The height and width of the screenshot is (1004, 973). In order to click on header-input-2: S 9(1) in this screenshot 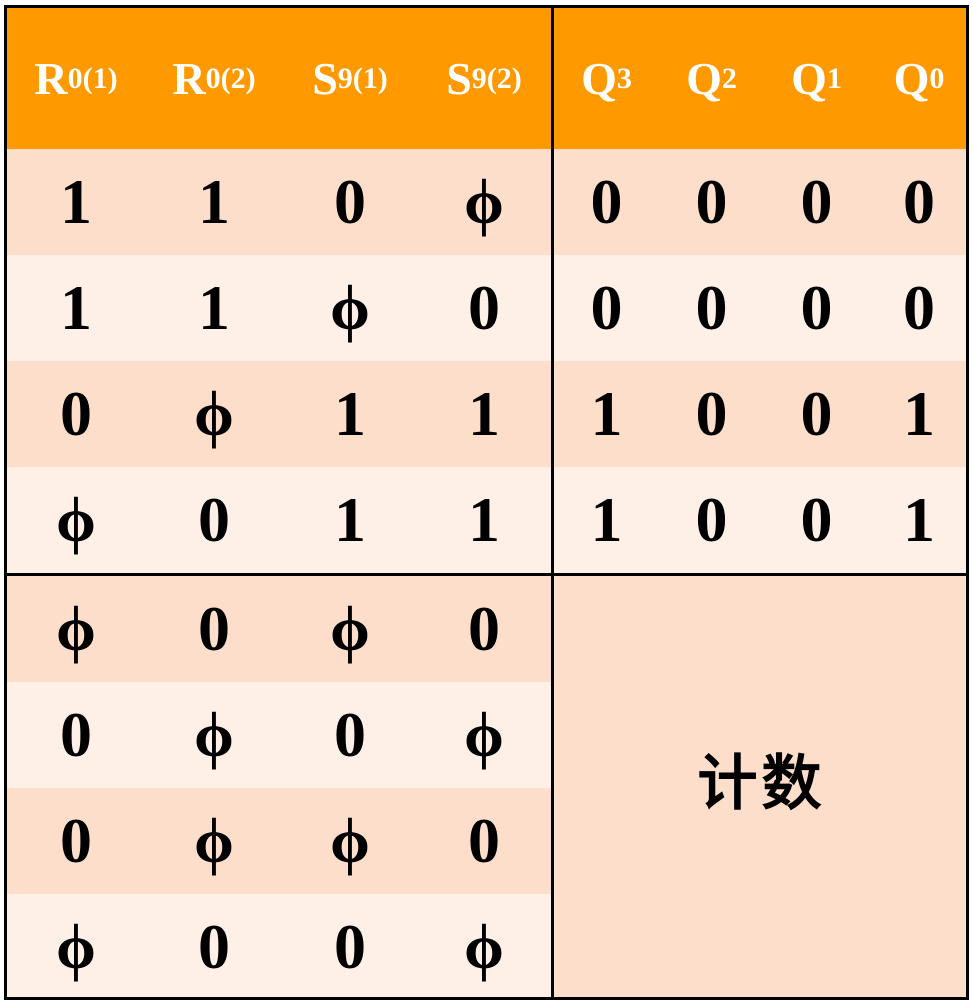, I will do `click(350, 78)`.